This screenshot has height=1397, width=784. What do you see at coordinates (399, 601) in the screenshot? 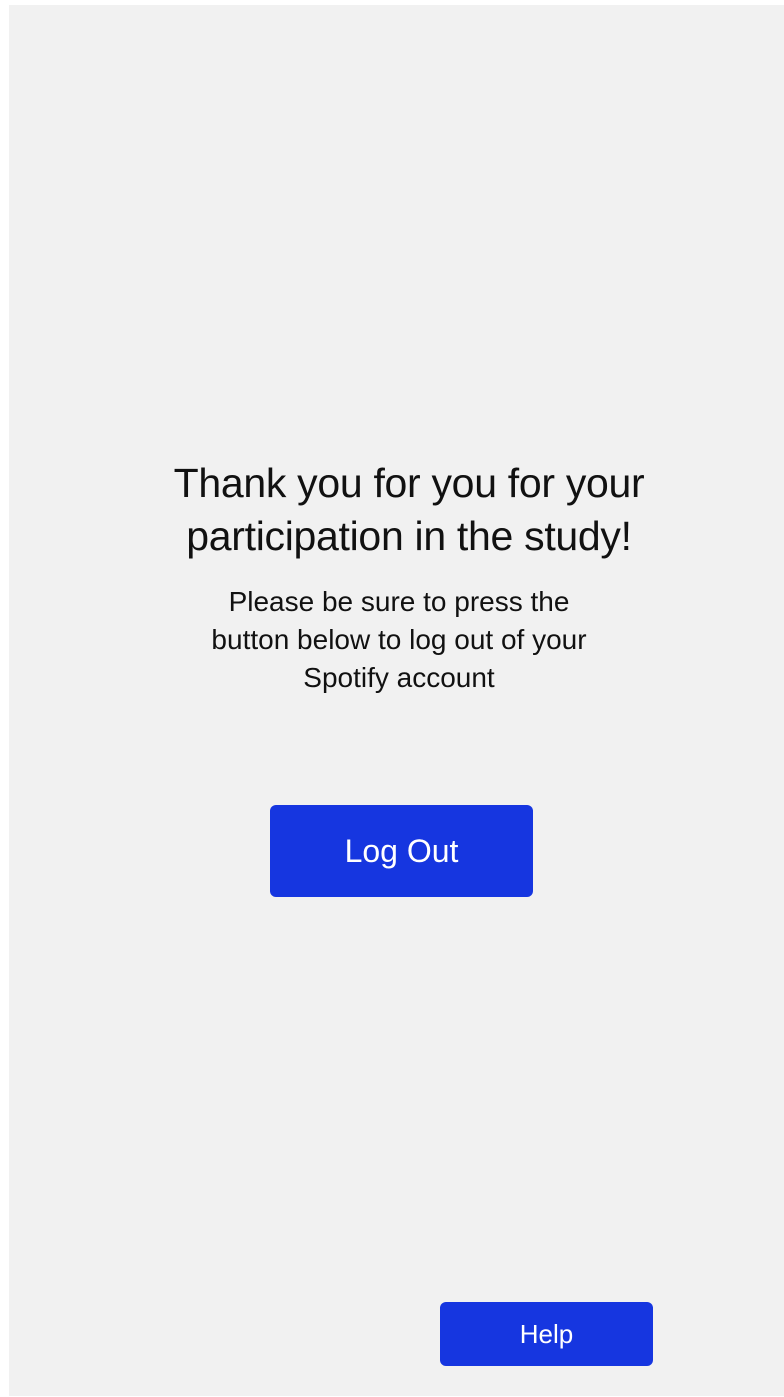
I see `instructions-line-1: Please be sure to press the` at bounding box center [399, 601].